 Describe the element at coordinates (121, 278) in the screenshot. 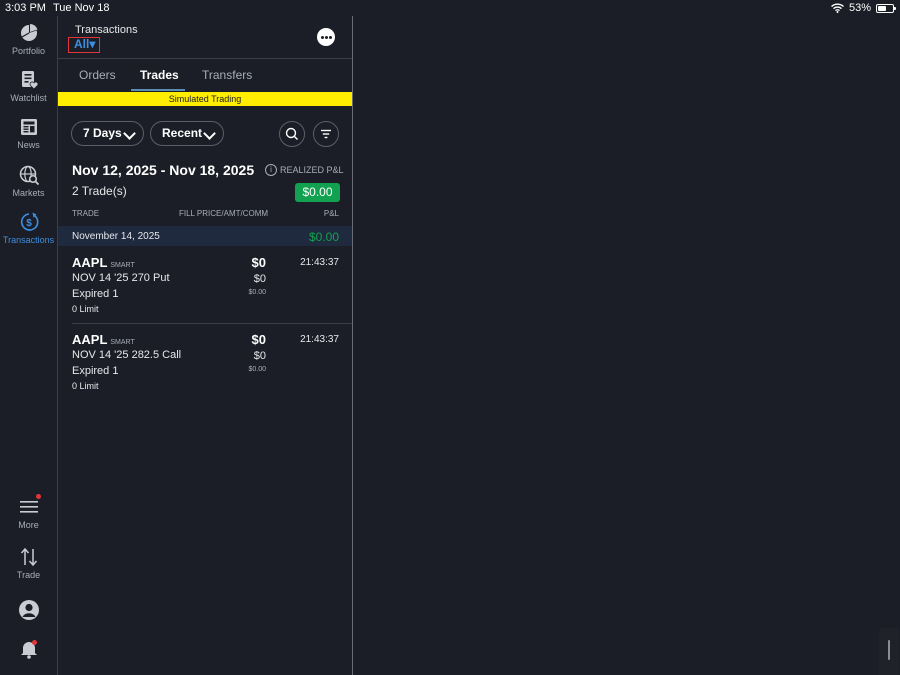

I see `trade-description: NOV 14 '25 270 Put` at that location.